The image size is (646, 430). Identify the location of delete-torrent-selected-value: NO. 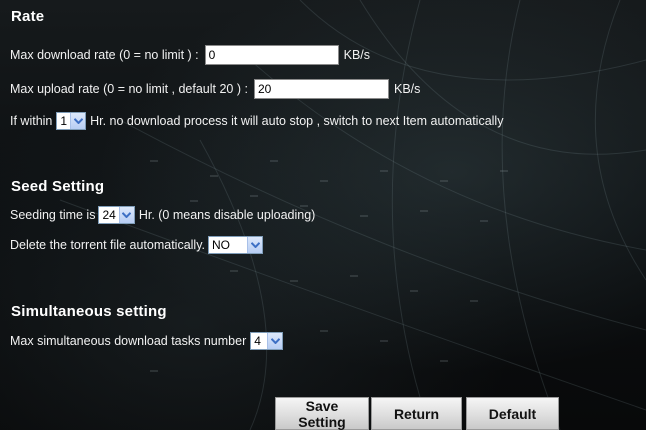
(221, 245).